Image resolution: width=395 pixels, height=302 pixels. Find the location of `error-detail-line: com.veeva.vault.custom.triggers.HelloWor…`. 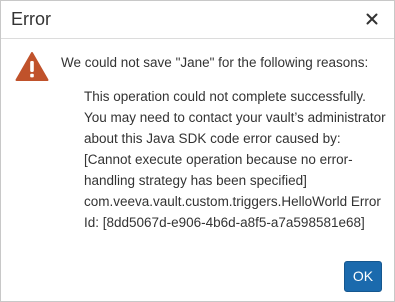

error-detail-line: com.veeva.vault.custom.triggers.HelloWor… is located at coordinates (232, 201).